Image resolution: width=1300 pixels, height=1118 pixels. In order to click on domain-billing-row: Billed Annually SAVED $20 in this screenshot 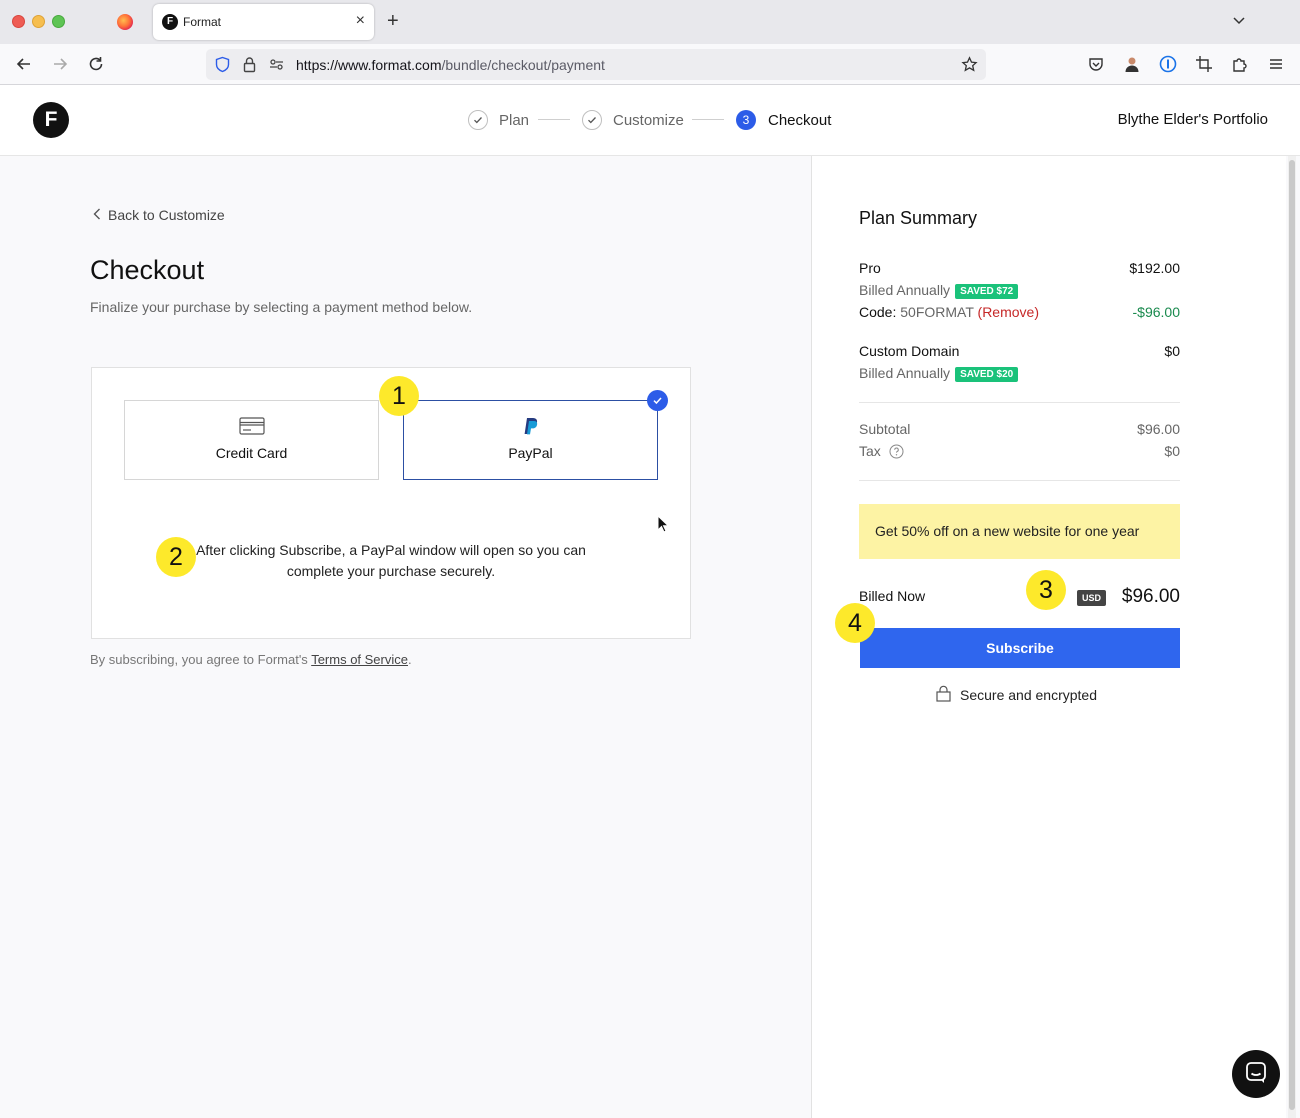, I will do `click(1019, 375)`.